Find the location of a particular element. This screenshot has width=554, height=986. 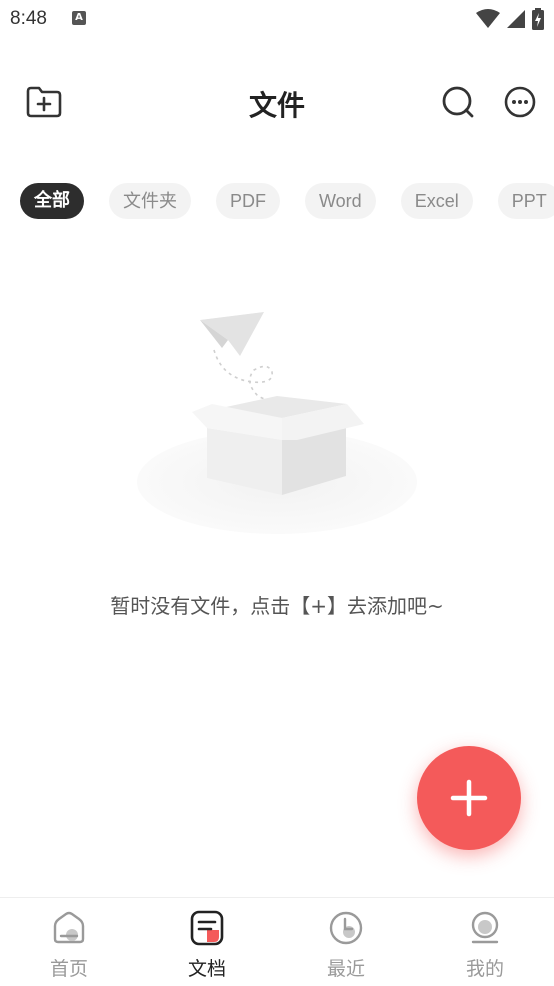

empty-box-illustration is located at coordinates (277, 423).